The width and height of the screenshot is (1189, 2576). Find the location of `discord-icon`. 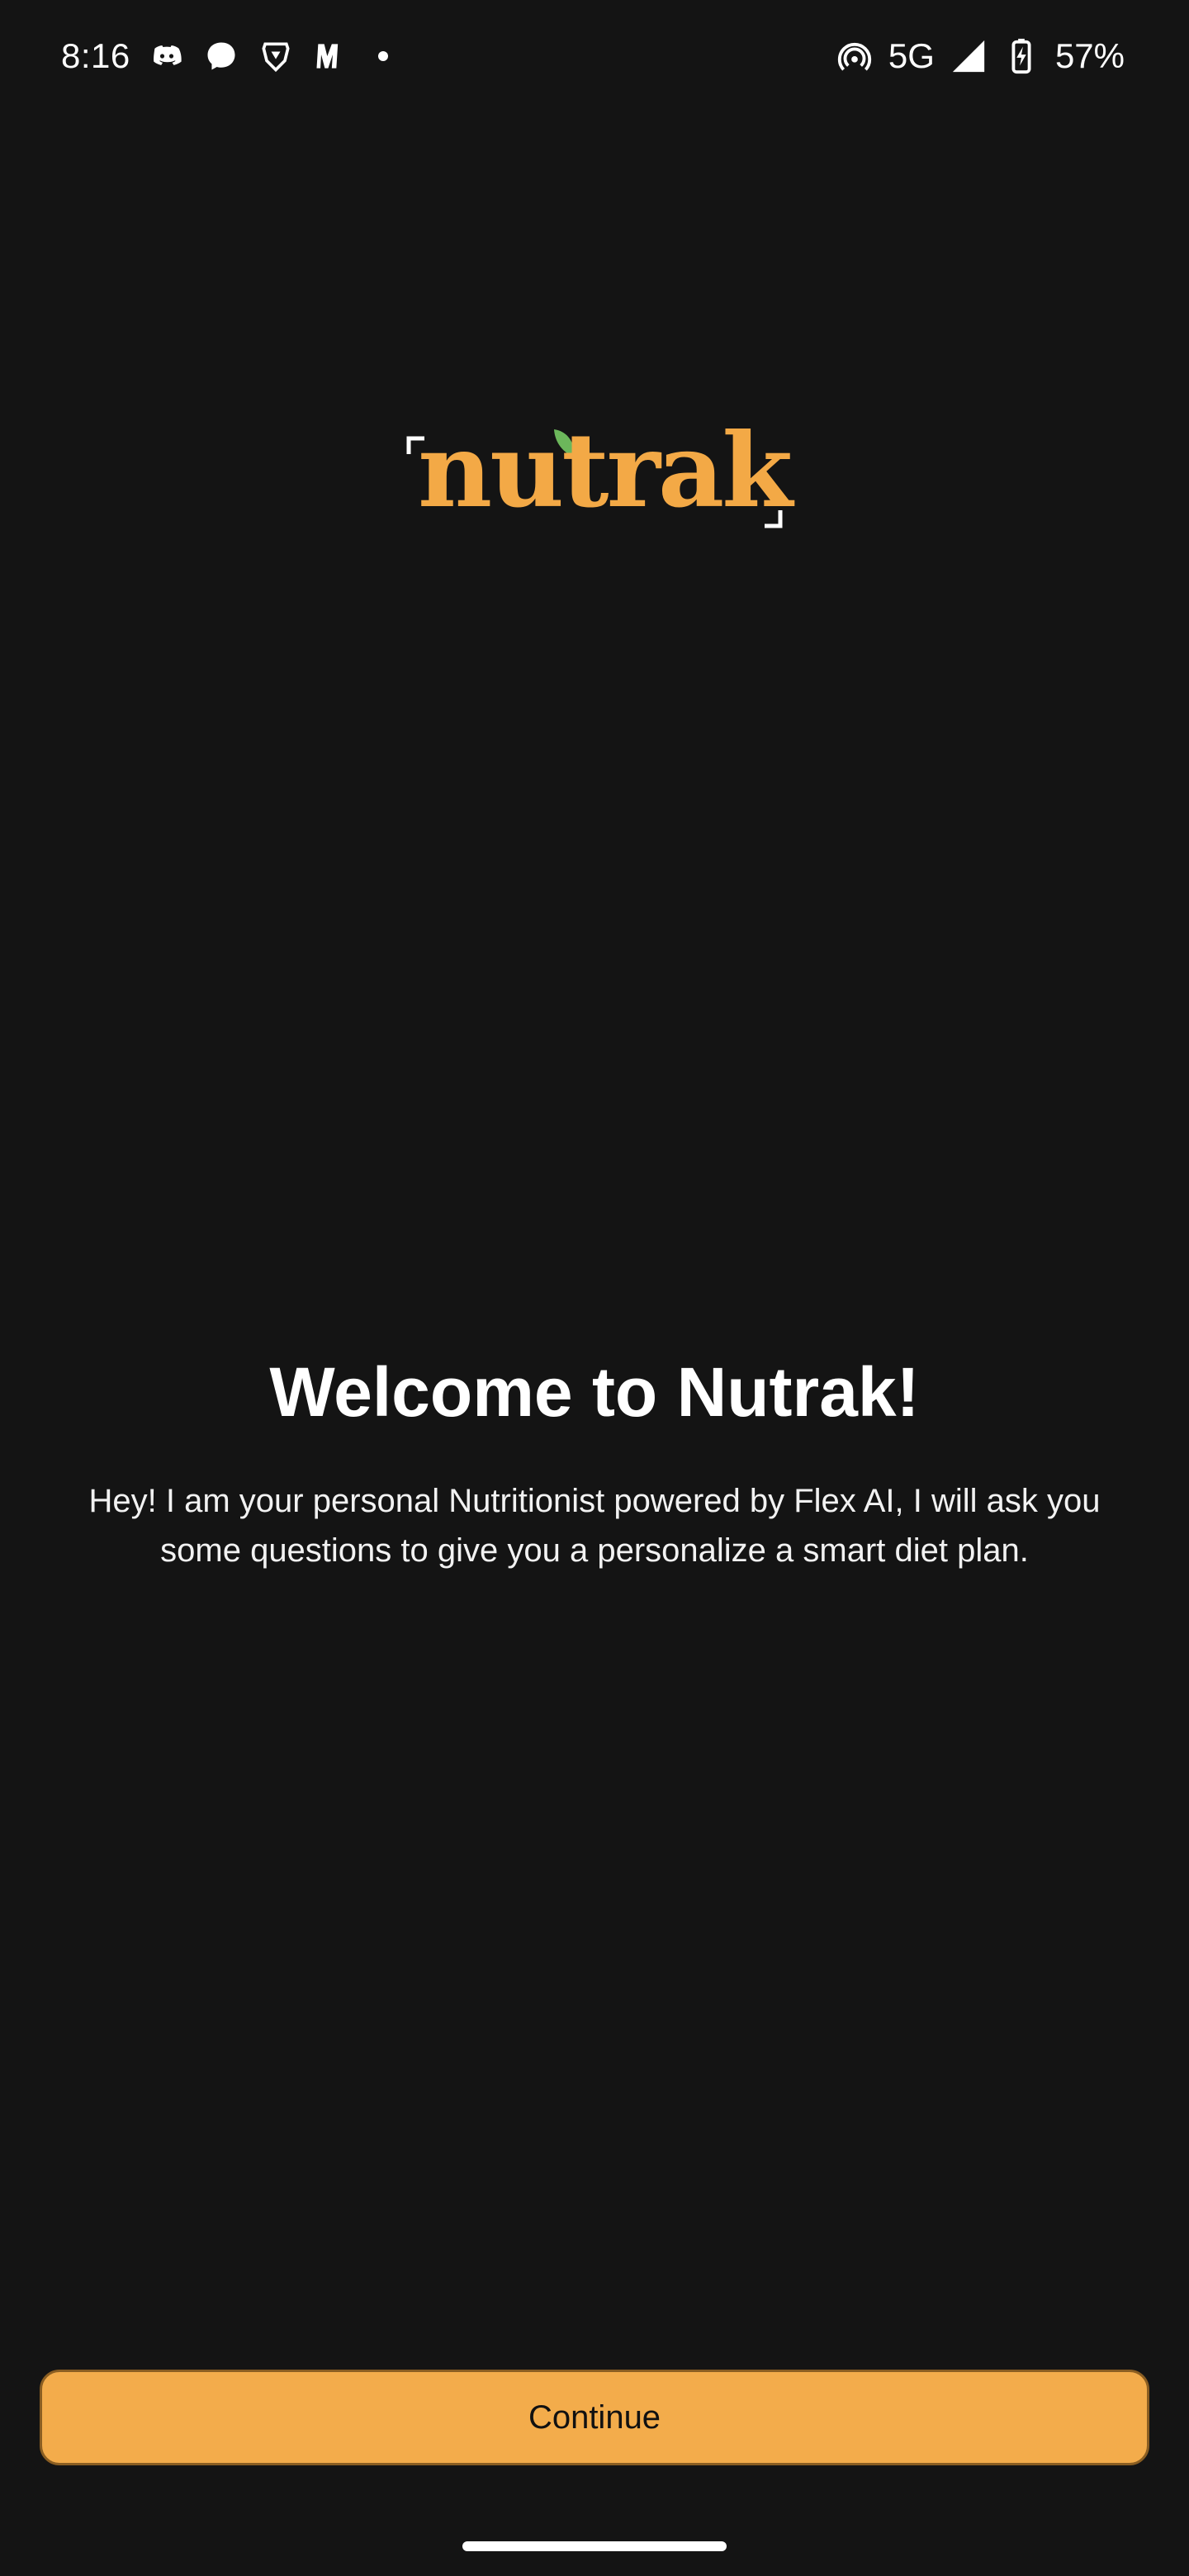

discord-icon is located at coordinates (167, 56).